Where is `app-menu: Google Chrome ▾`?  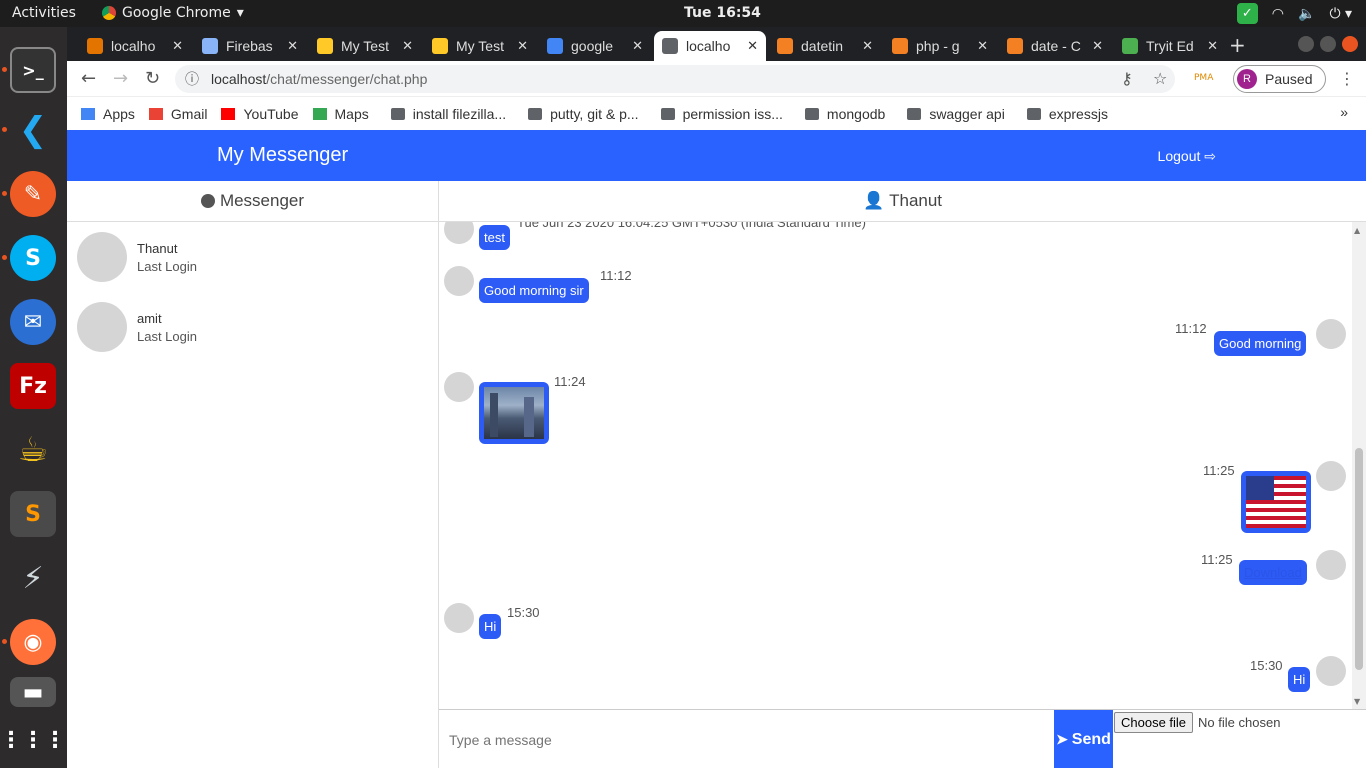
app-menu: Google Chrome ▾ is located at coordinates (173, 13).